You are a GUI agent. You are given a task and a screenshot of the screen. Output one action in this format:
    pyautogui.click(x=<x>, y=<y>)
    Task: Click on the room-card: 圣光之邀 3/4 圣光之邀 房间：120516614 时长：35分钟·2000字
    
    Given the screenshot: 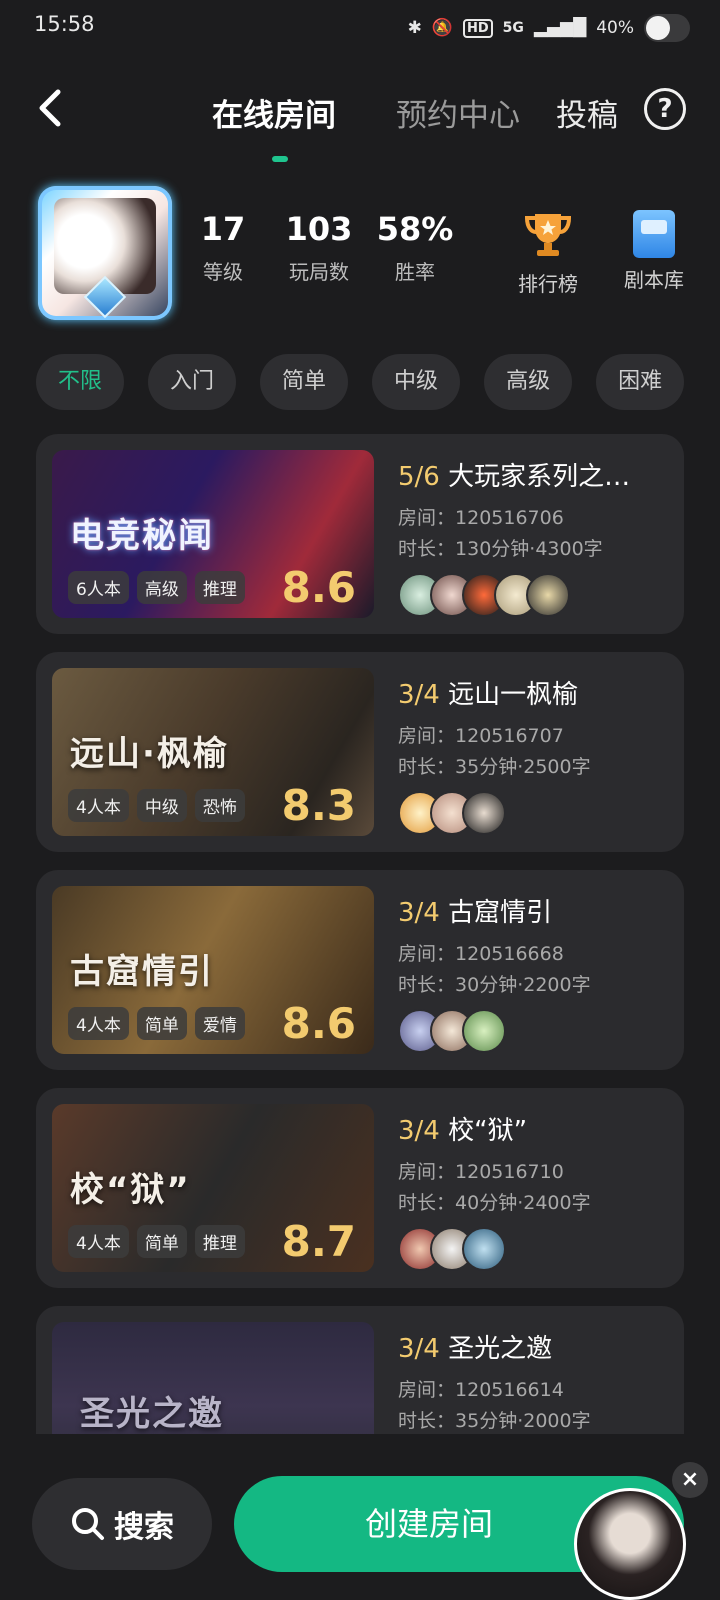 What is the action you would take?
    pyautogui.click(x=360, y=1370)
    